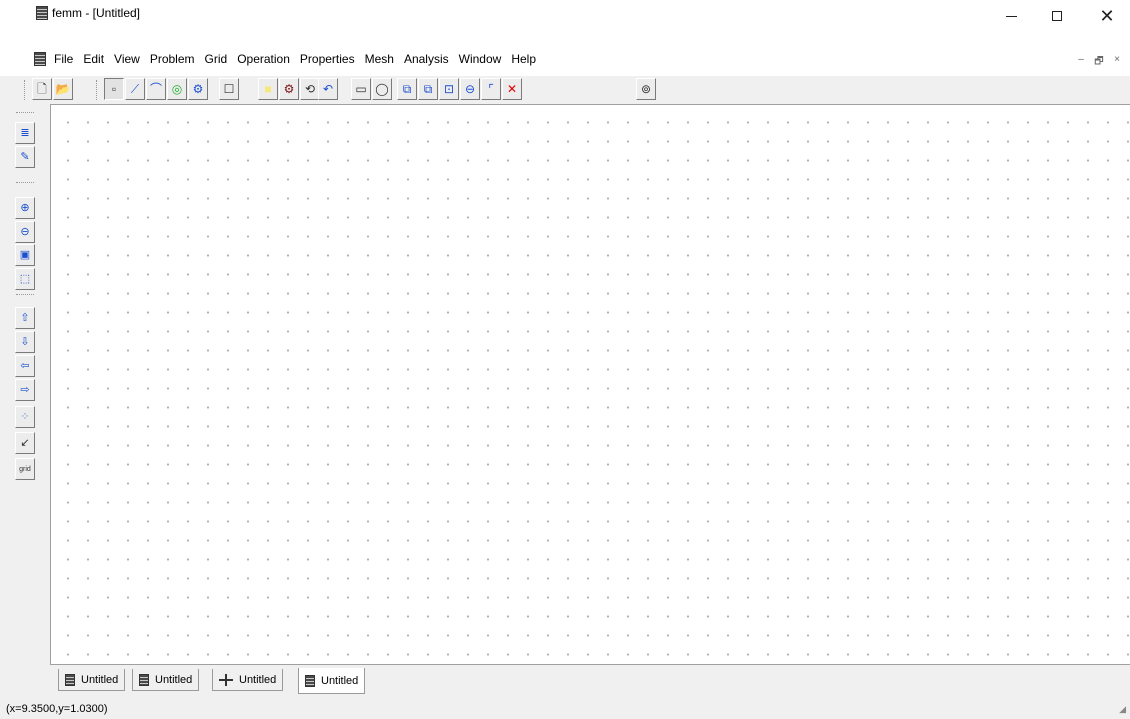 The height and width of the screenshot is (719, 1130). I want to click on open-folder-icon: 📂, so click(63, 89).